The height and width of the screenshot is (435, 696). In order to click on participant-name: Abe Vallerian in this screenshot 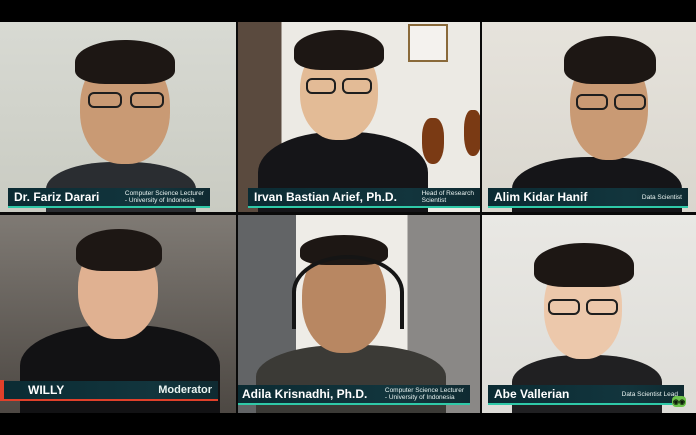, I will do `click(532, 394)`.